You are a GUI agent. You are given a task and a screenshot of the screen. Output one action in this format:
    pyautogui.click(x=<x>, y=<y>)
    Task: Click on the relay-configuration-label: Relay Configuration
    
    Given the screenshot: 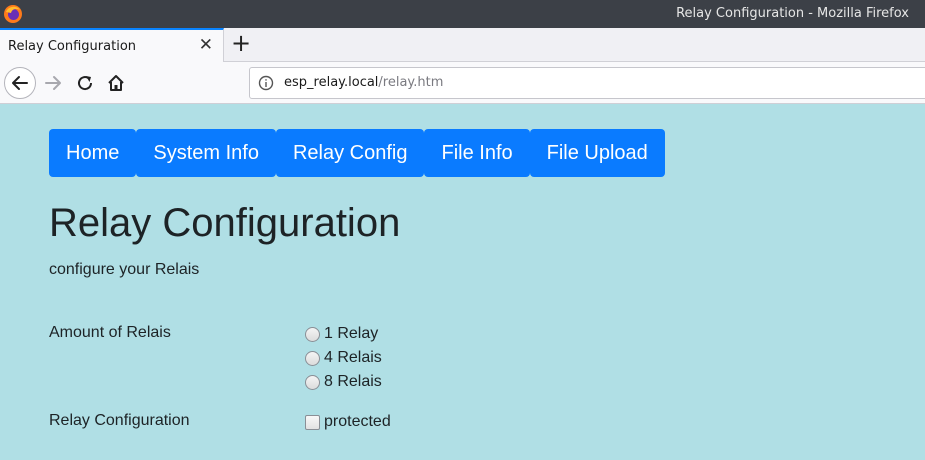 What is the action you would take?
    pyautogui.click(x=119, y=420)
    